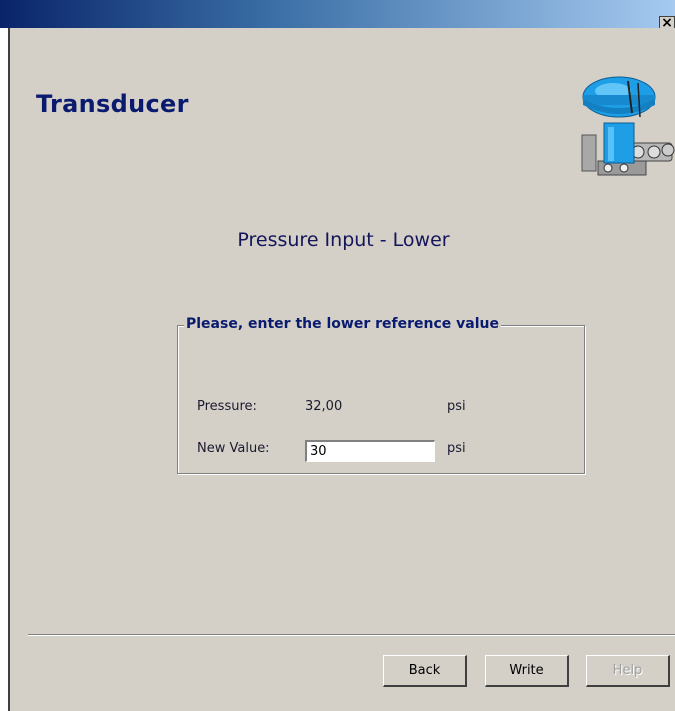 This screenshot has height=711, width=675. I want to click on header-title: Transducer, so click(112, 104).